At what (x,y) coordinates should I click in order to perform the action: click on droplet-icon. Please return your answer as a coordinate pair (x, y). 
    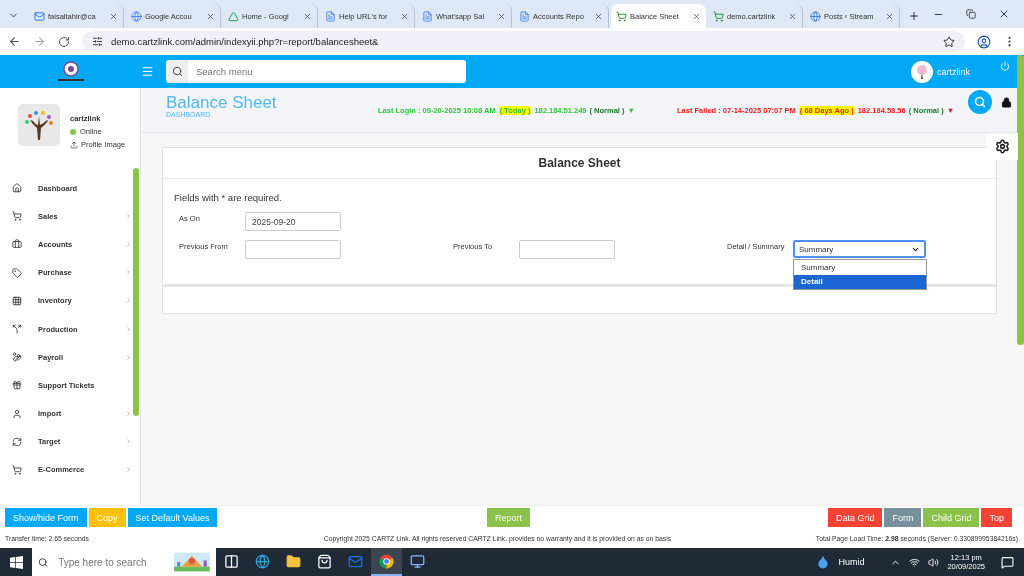
    Looking at the image, I should click on (823, 562).